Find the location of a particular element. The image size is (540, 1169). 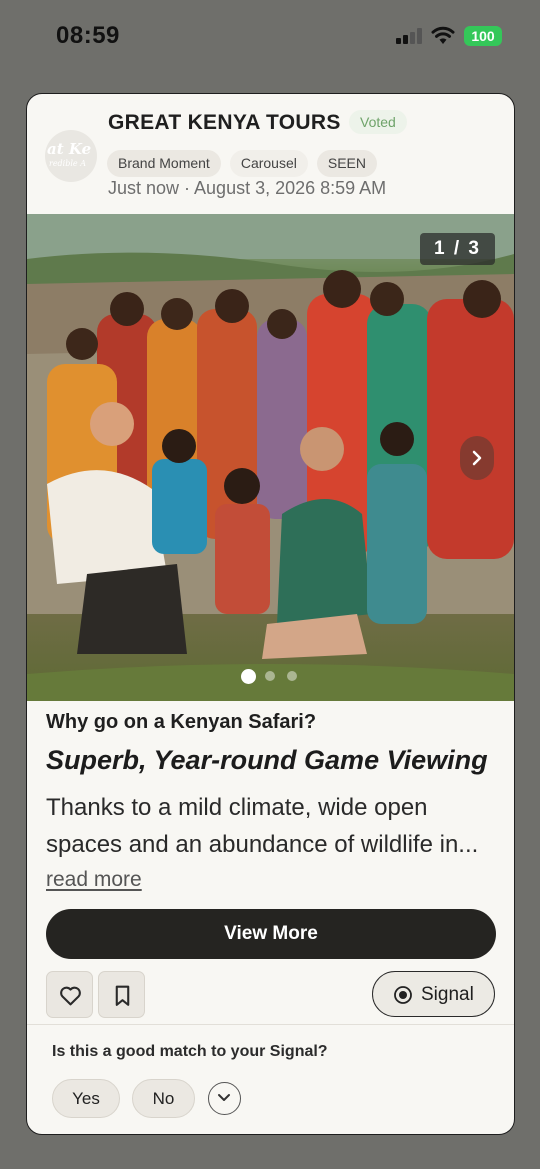

voted-badge: Voted is located at coordinates (378, 122).